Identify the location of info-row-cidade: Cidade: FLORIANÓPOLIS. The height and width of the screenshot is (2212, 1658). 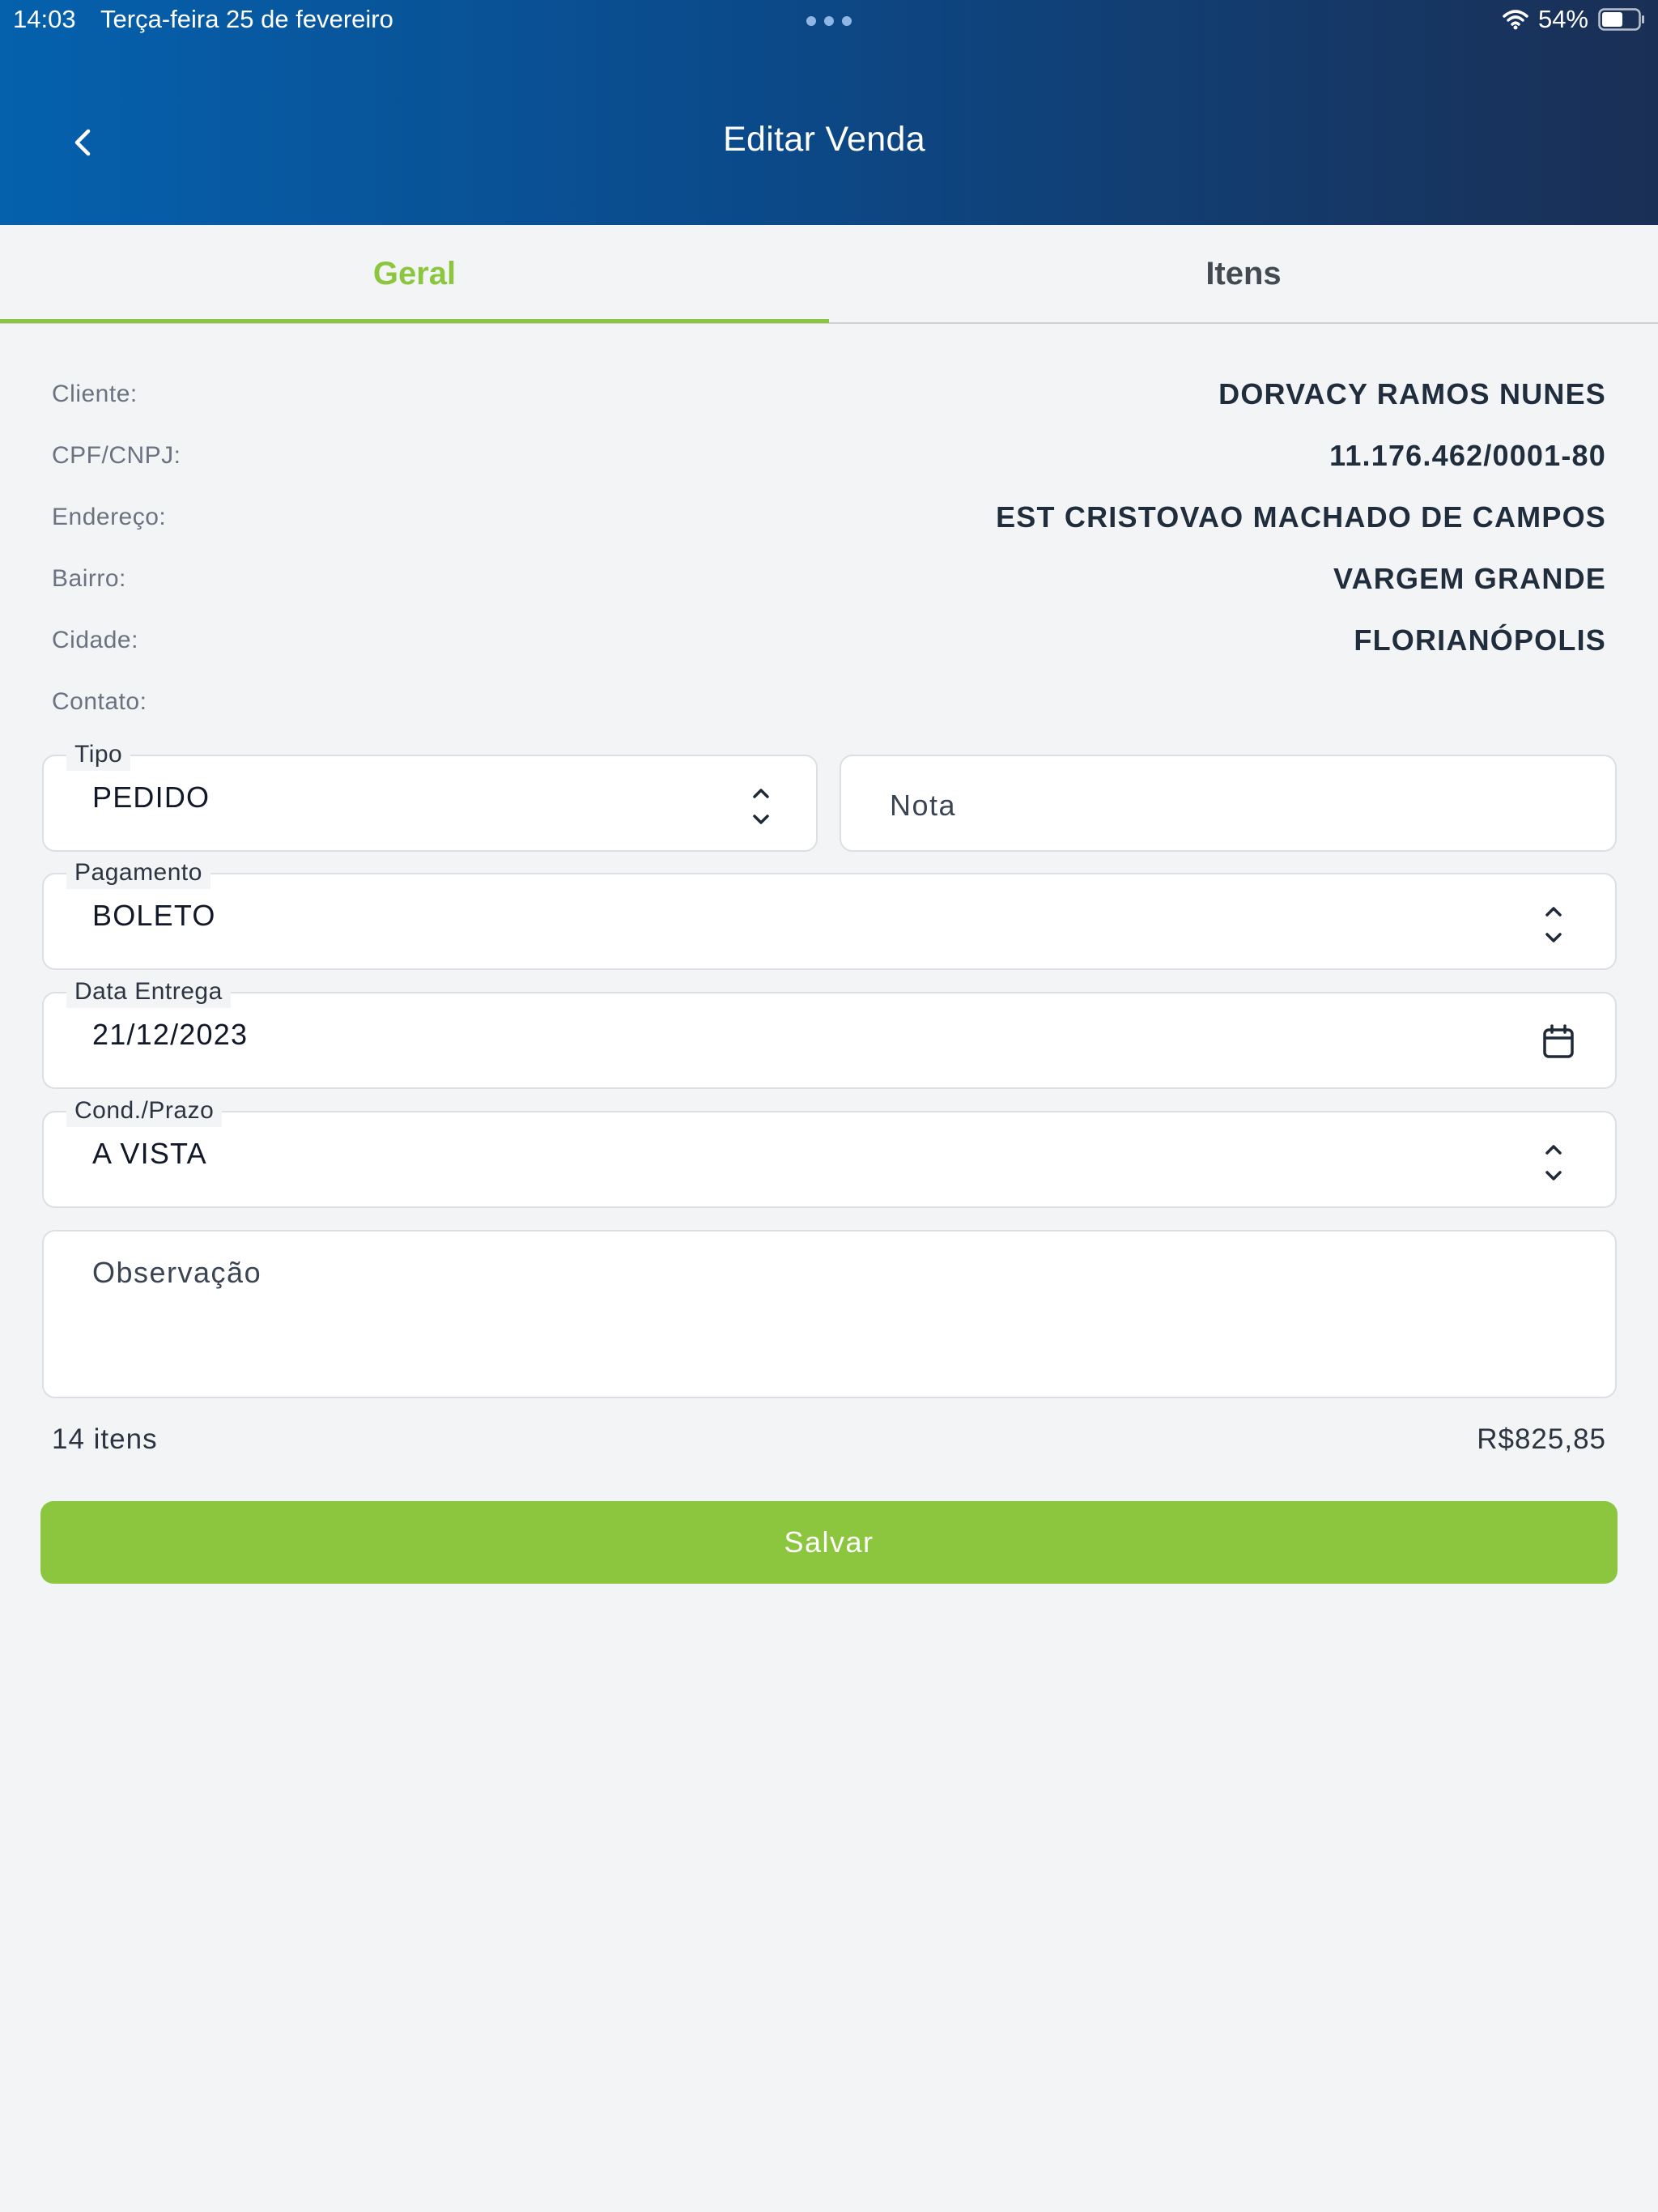
(829, 648).